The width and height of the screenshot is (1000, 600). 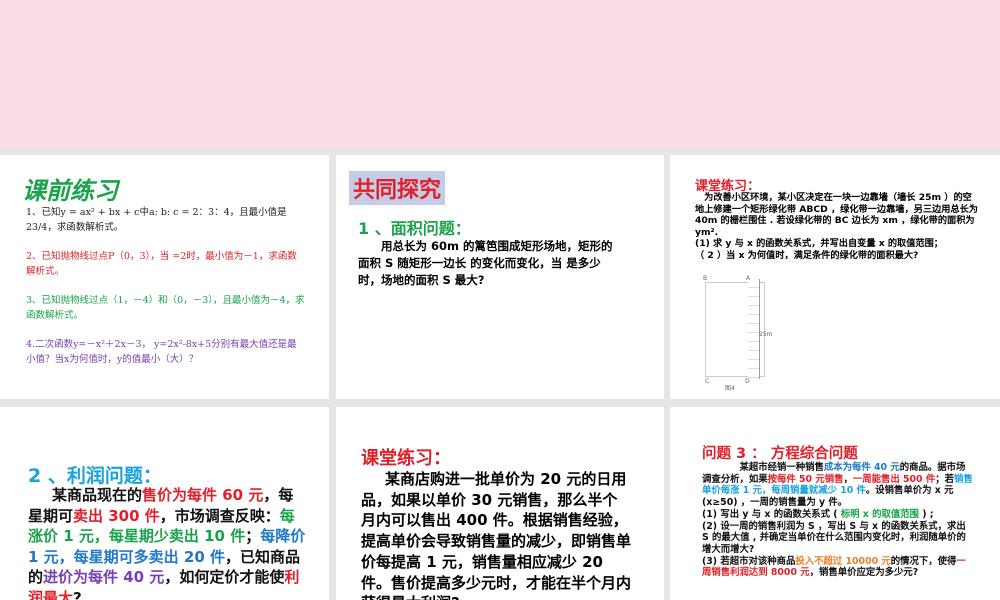 What do you see at coordinates (944, 479) in the screenshot?
I see `text-segment: ；若` at bounding box center [944, 479].